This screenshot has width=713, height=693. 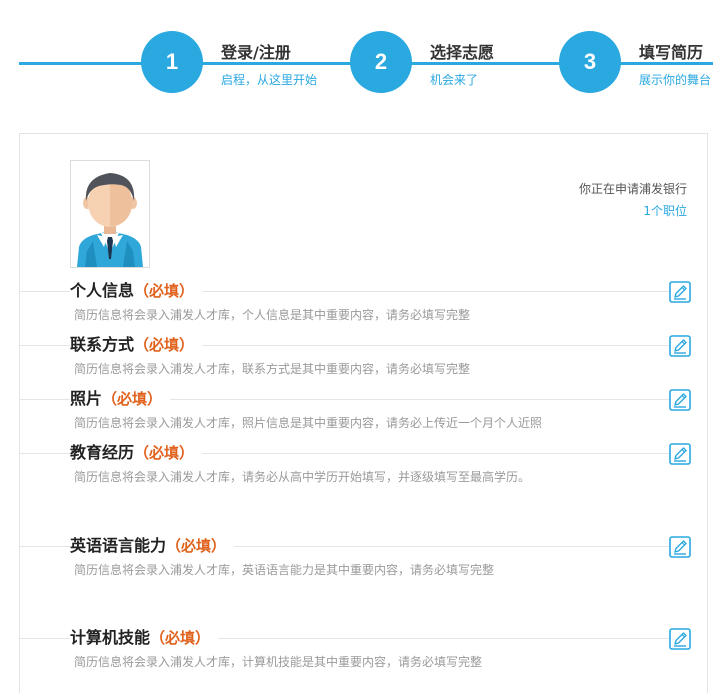 I want to click on section-header: 个人信息（必填）, so click(x=136, y=291).